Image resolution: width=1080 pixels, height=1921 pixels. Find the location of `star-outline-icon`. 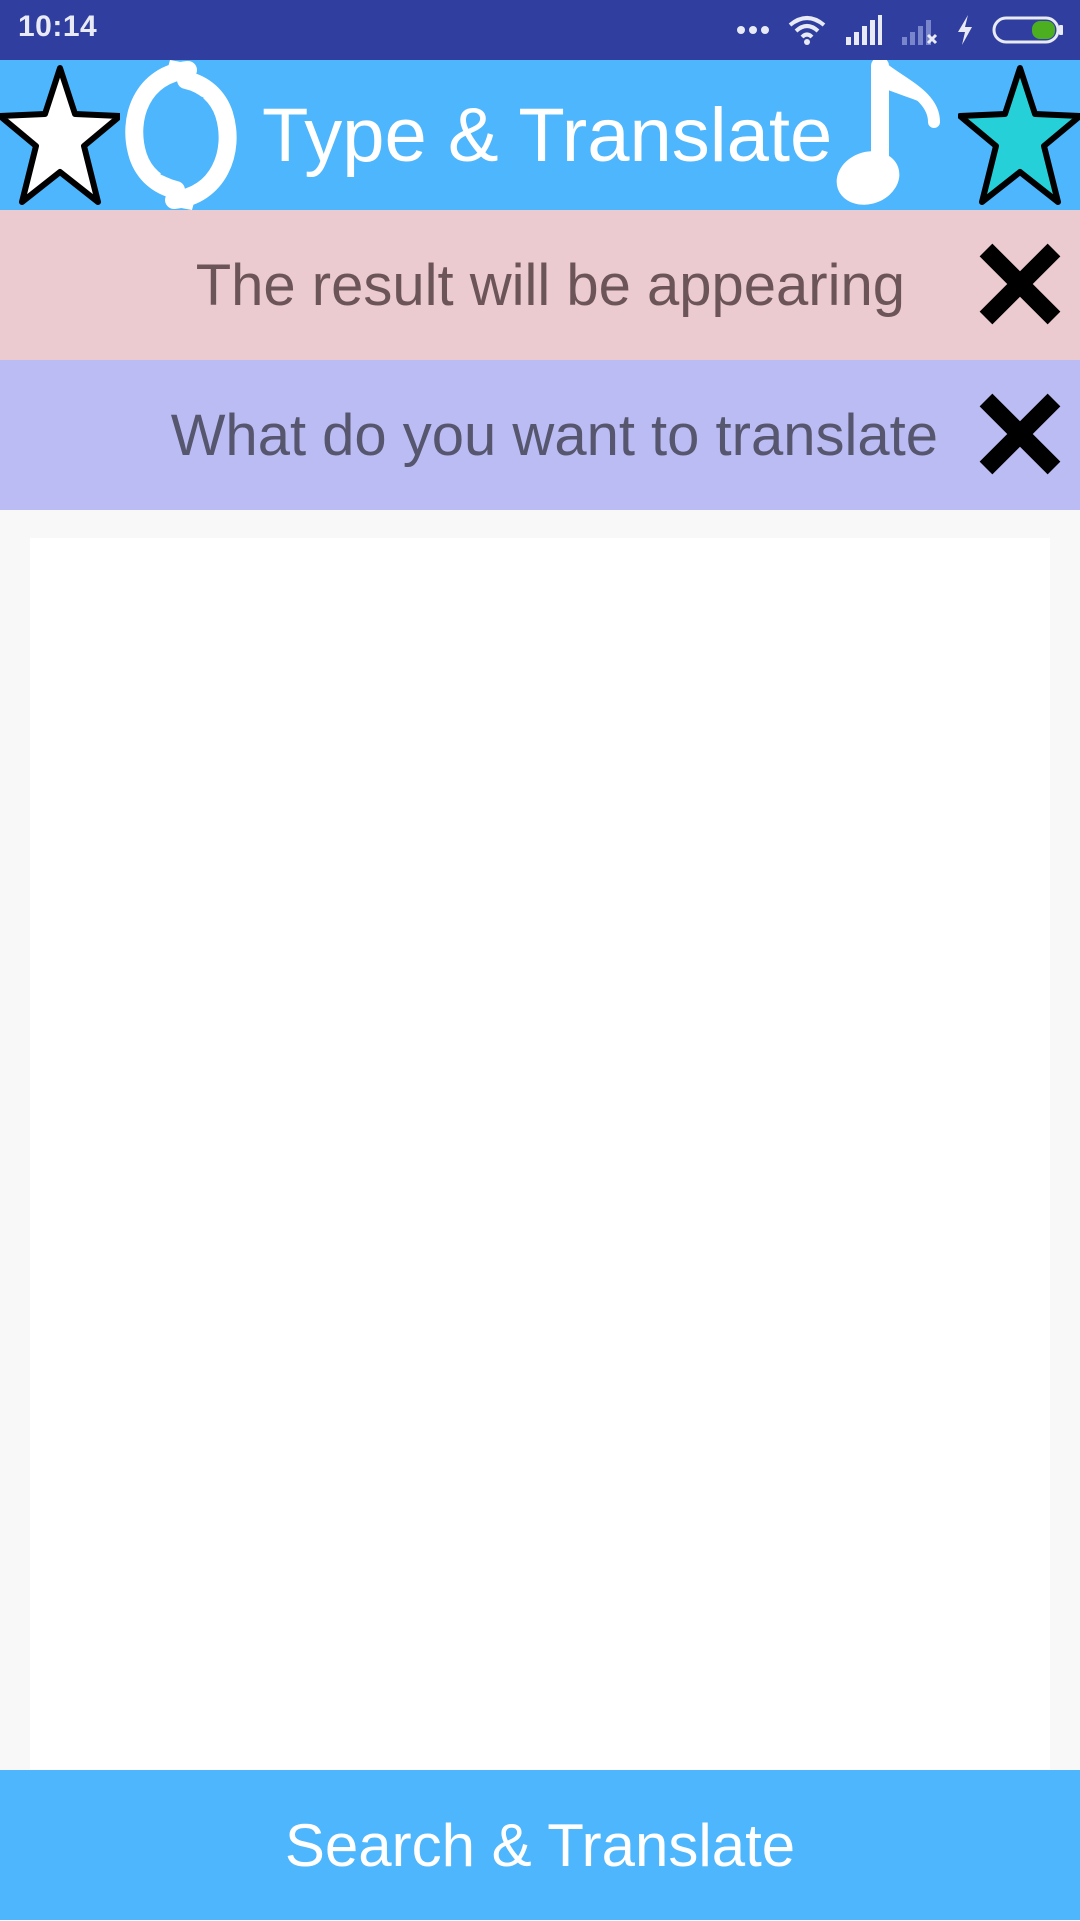

star-outline-icon is located at coordinates (60, 135).